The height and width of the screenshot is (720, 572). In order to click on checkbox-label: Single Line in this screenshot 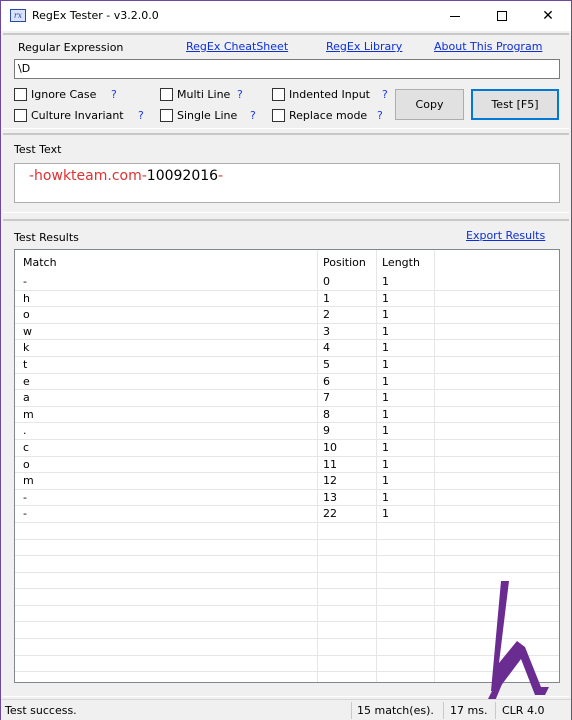, I will do `click(207, 115)`.